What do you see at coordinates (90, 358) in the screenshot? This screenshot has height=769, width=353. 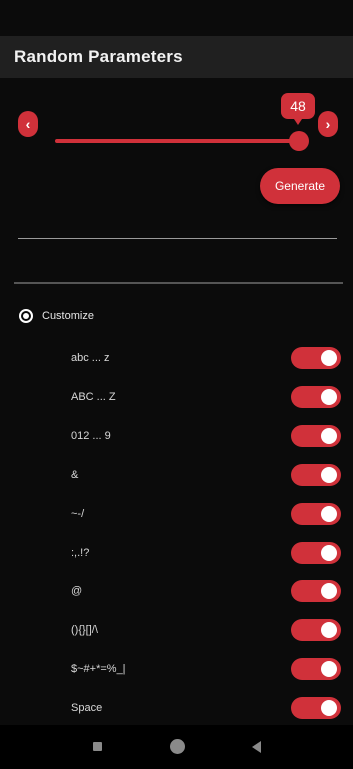 I see `toggle-label: abc ... z` at bounding box center [90, 358].